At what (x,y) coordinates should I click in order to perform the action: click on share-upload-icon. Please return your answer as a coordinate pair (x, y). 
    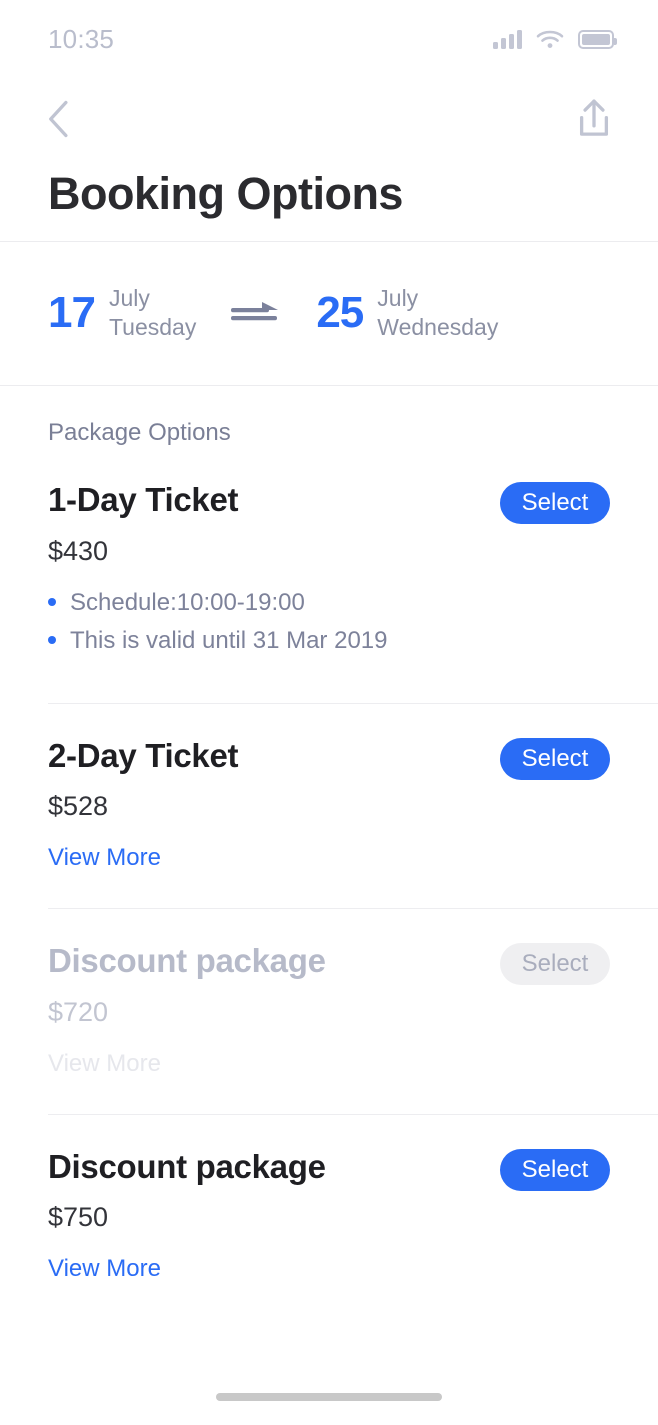
    Looking at the image, I should click on (594, 117).